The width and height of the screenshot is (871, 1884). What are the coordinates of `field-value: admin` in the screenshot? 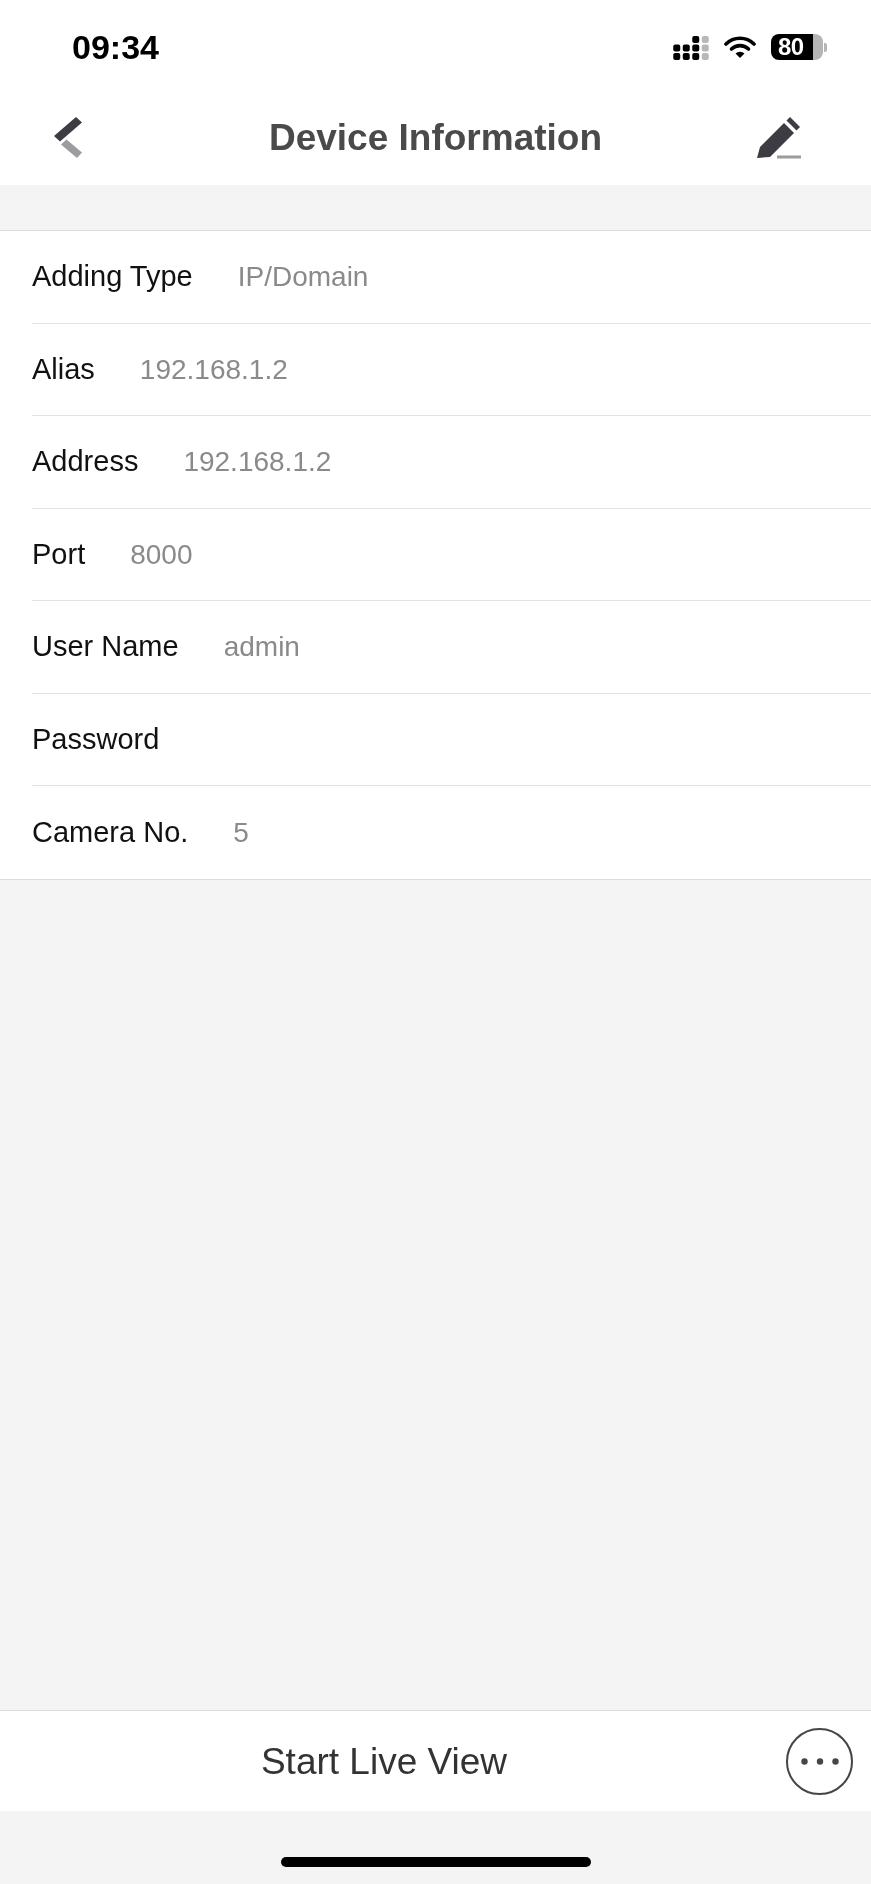 It's located at (261, 647).